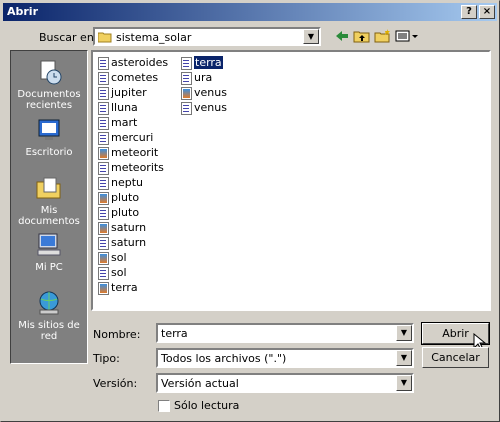 The image size is (500, 422). I want to click on file-item: neptu, so click(120, 182).